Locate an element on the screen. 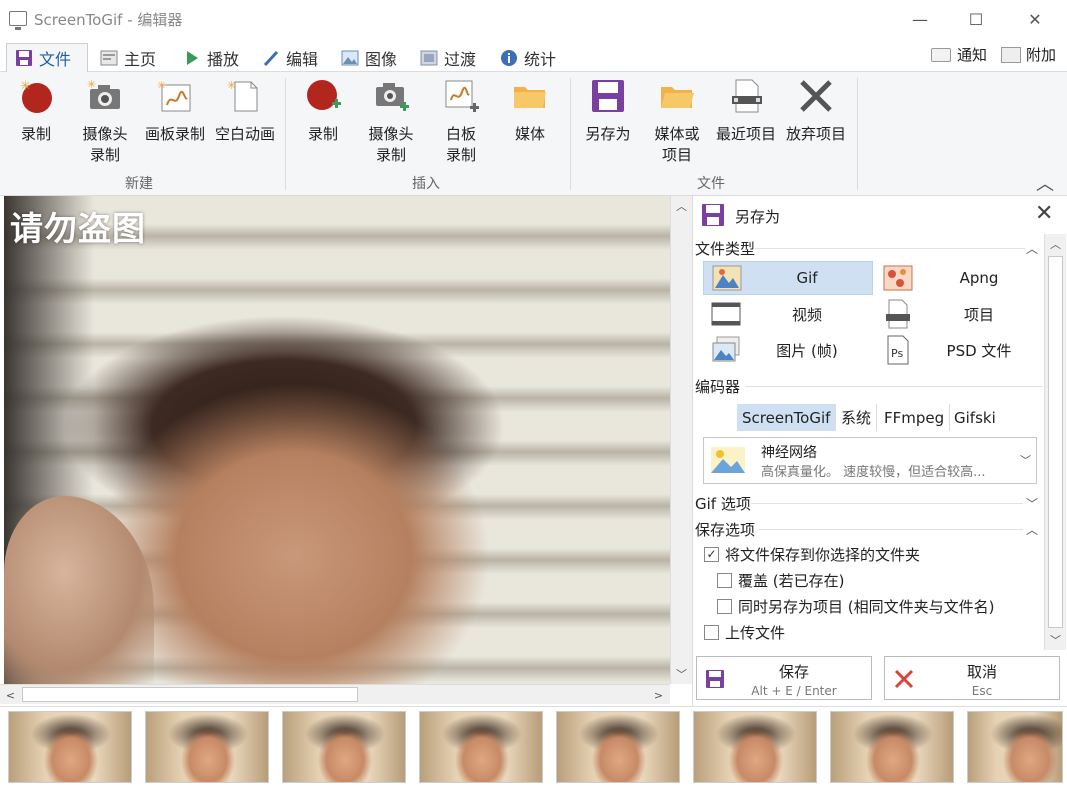 This screenshot has width=1067, height=786. button-label: 另存为 is located at coordinates (608, 134).